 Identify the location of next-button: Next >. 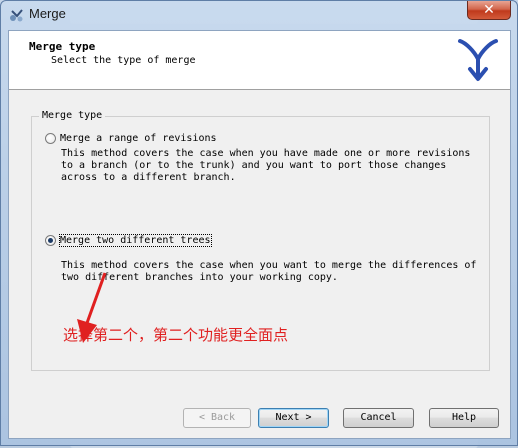
(293, 418).